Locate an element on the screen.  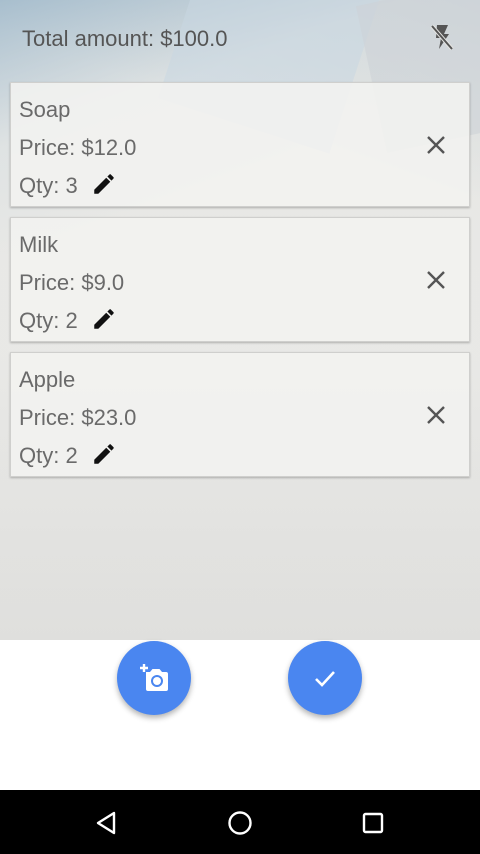
back-icon is located at coordinates (107, 823).